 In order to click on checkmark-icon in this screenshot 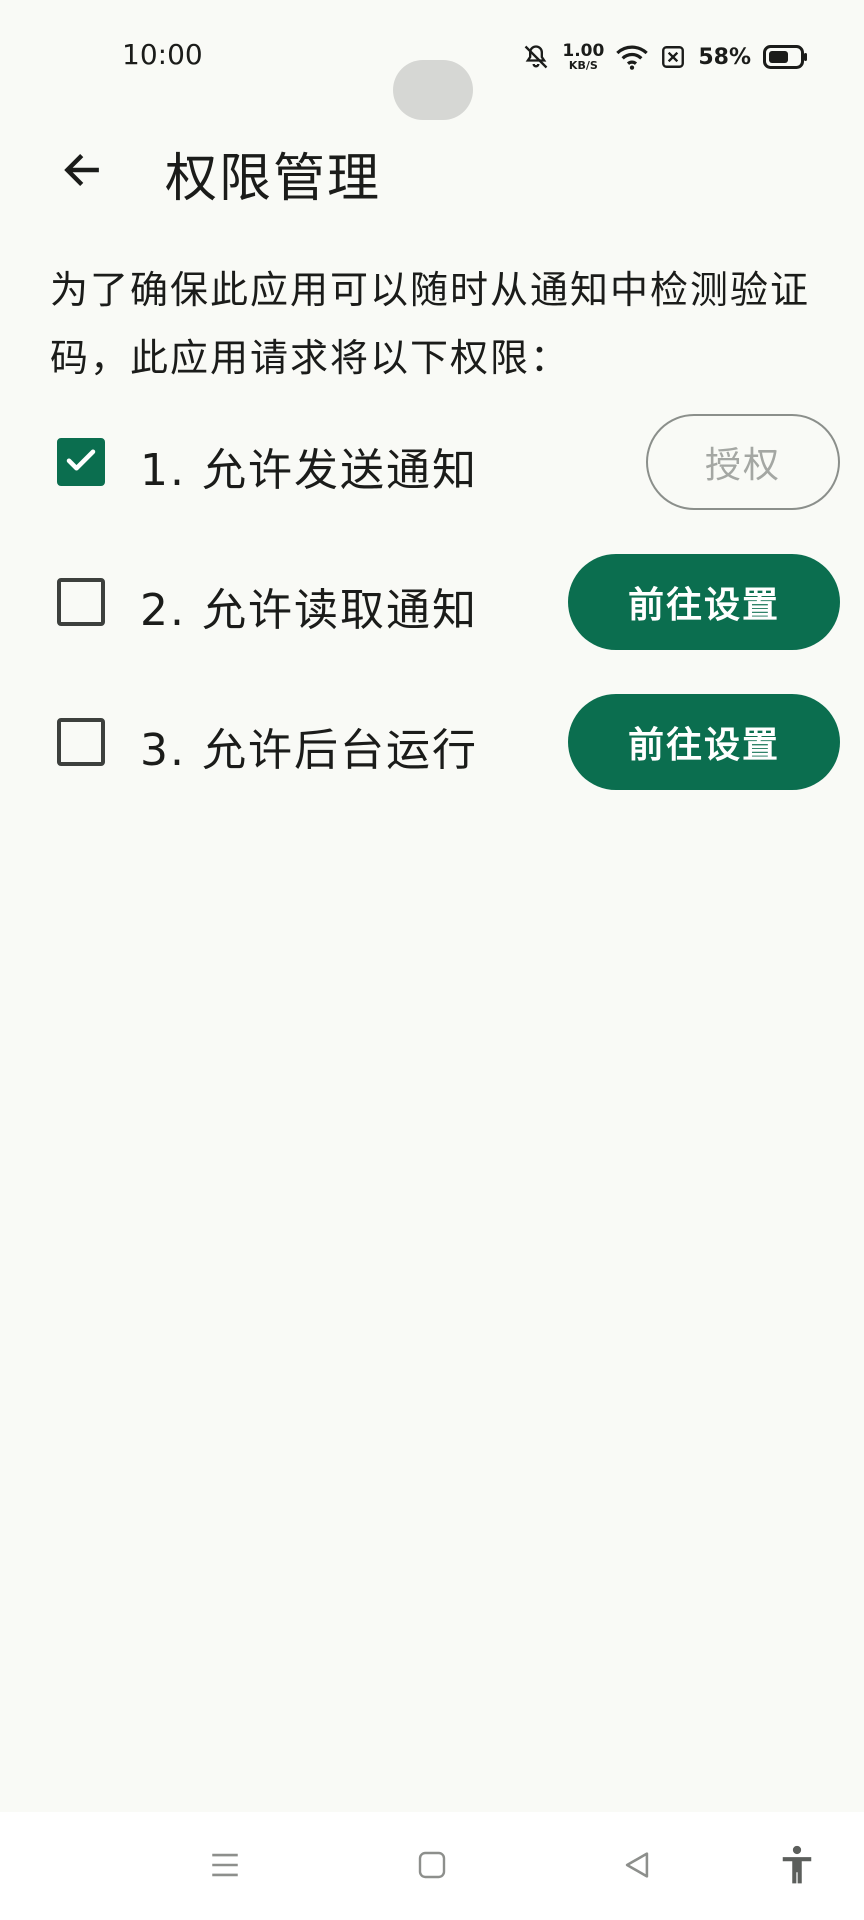, I will do `click(81, 462)`.